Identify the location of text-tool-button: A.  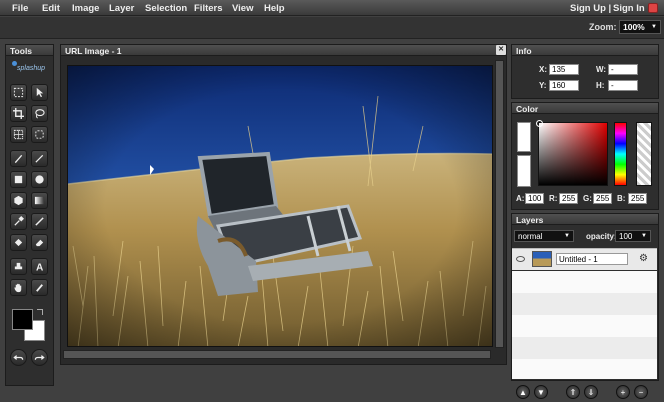
(39, 266).